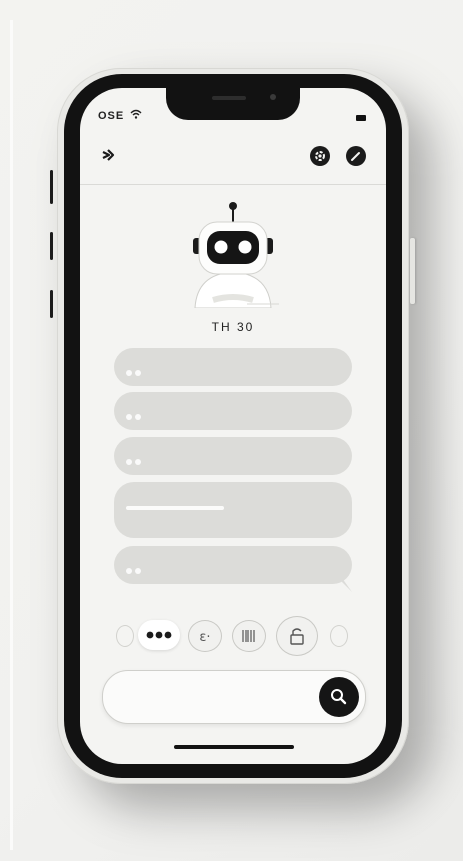  Describe the element at coordinates (339, 636) in the screenshot. I see `quick-action-ghost-right` at that location.